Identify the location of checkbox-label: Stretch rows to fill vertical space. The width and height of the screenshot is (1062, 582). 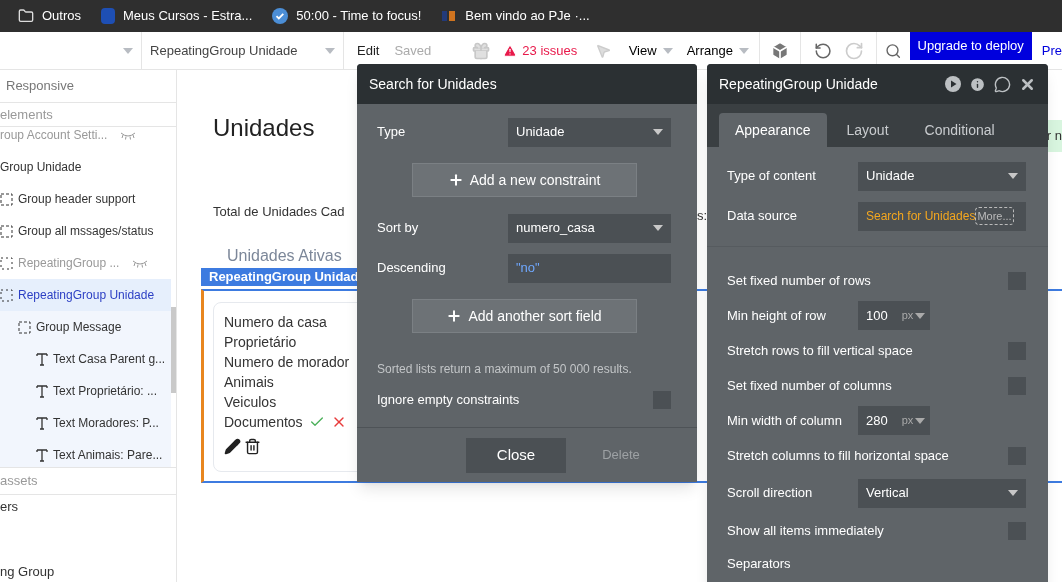
(820, 350).